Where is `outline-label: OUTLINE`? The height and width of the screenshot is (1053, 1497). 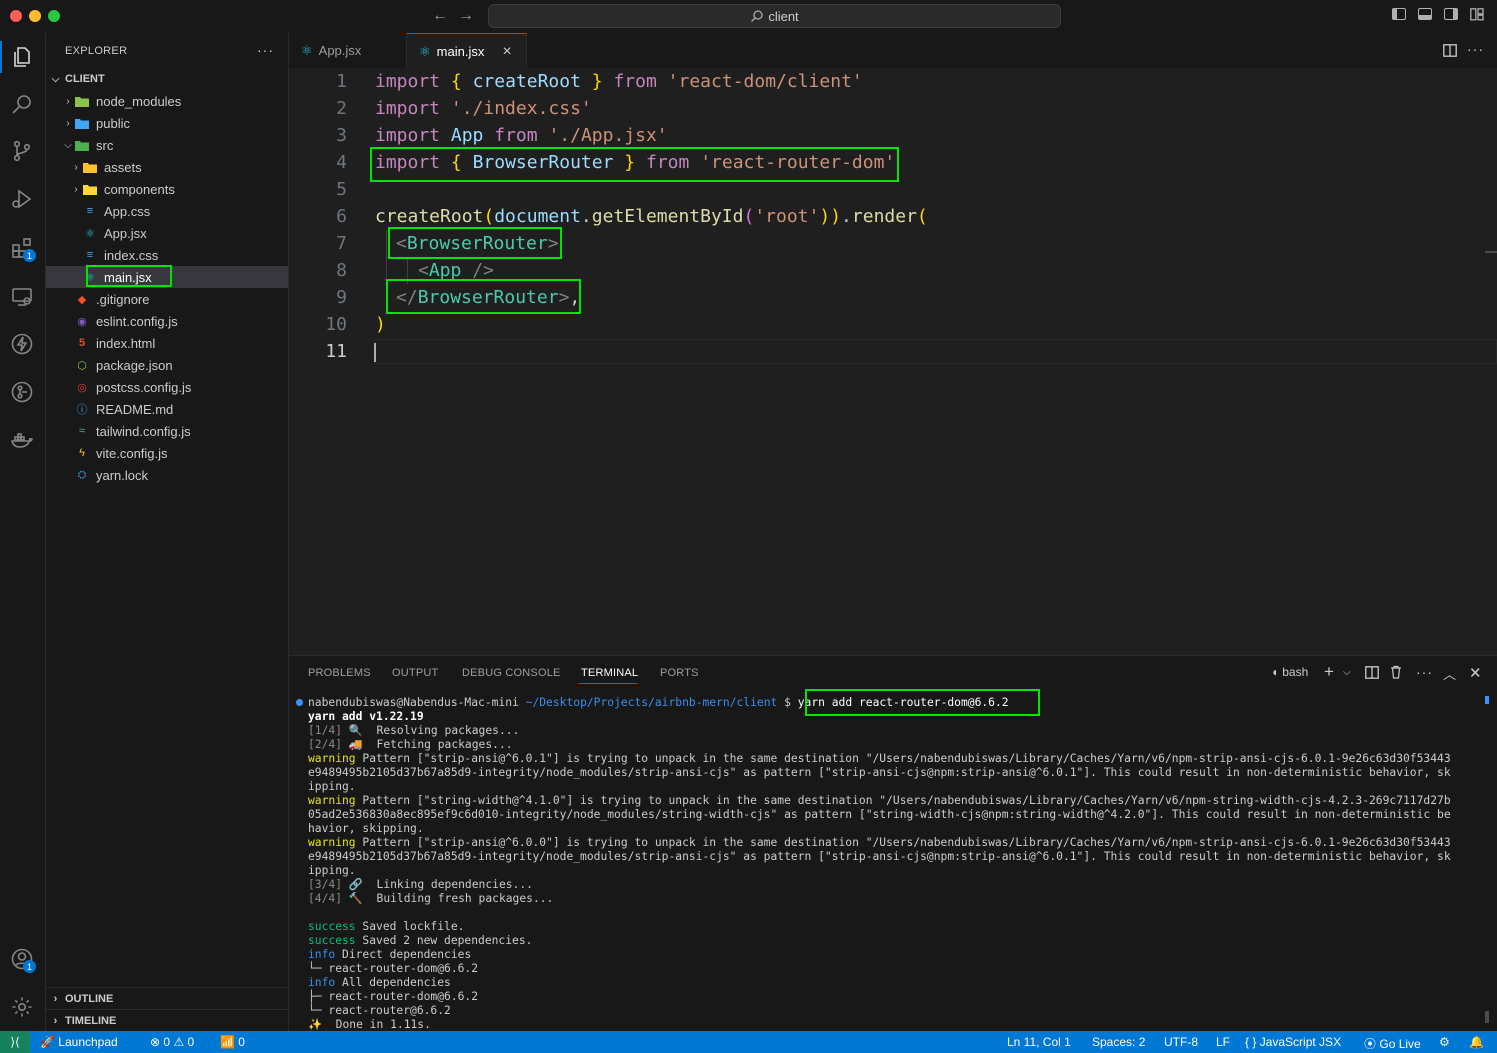
outline-label: OUTLINE is located at coordinates (89, 999).